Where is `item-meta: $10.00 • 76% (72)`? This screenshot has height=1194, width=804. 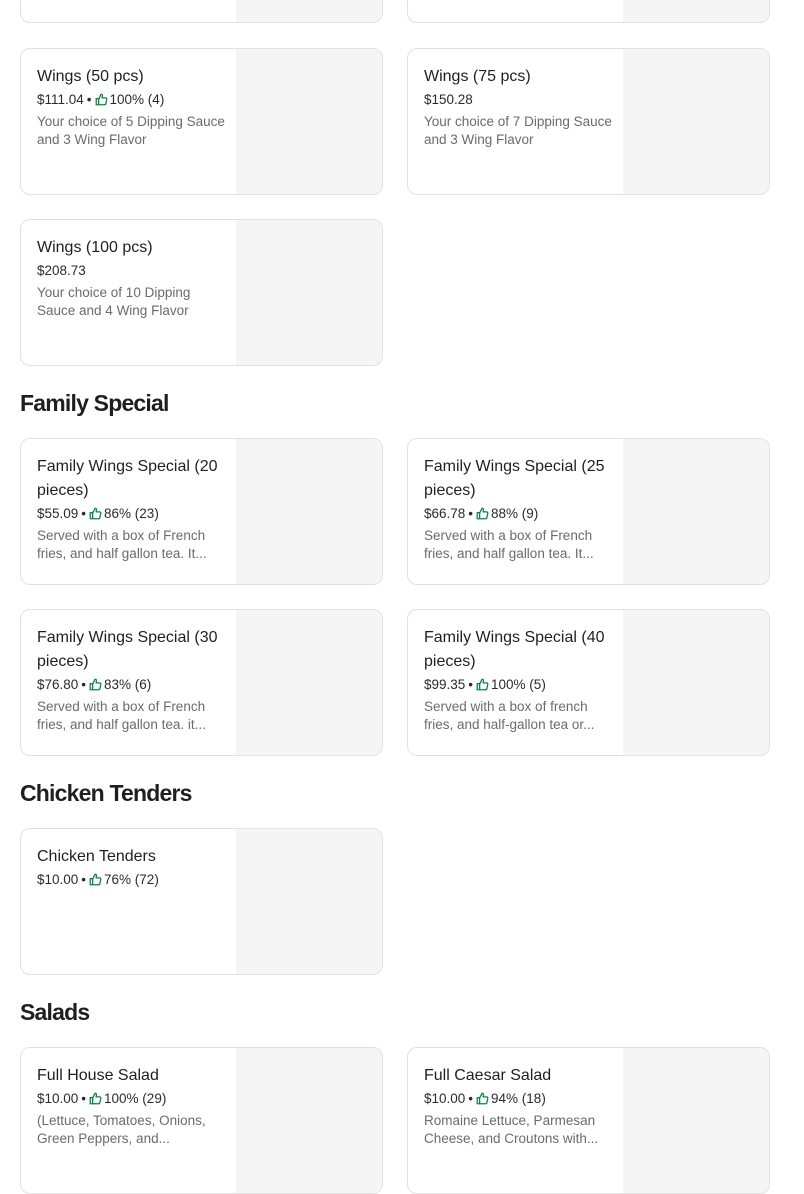
item-meta: $10.00 • 76% (72) is located at coordinates (132, 880).